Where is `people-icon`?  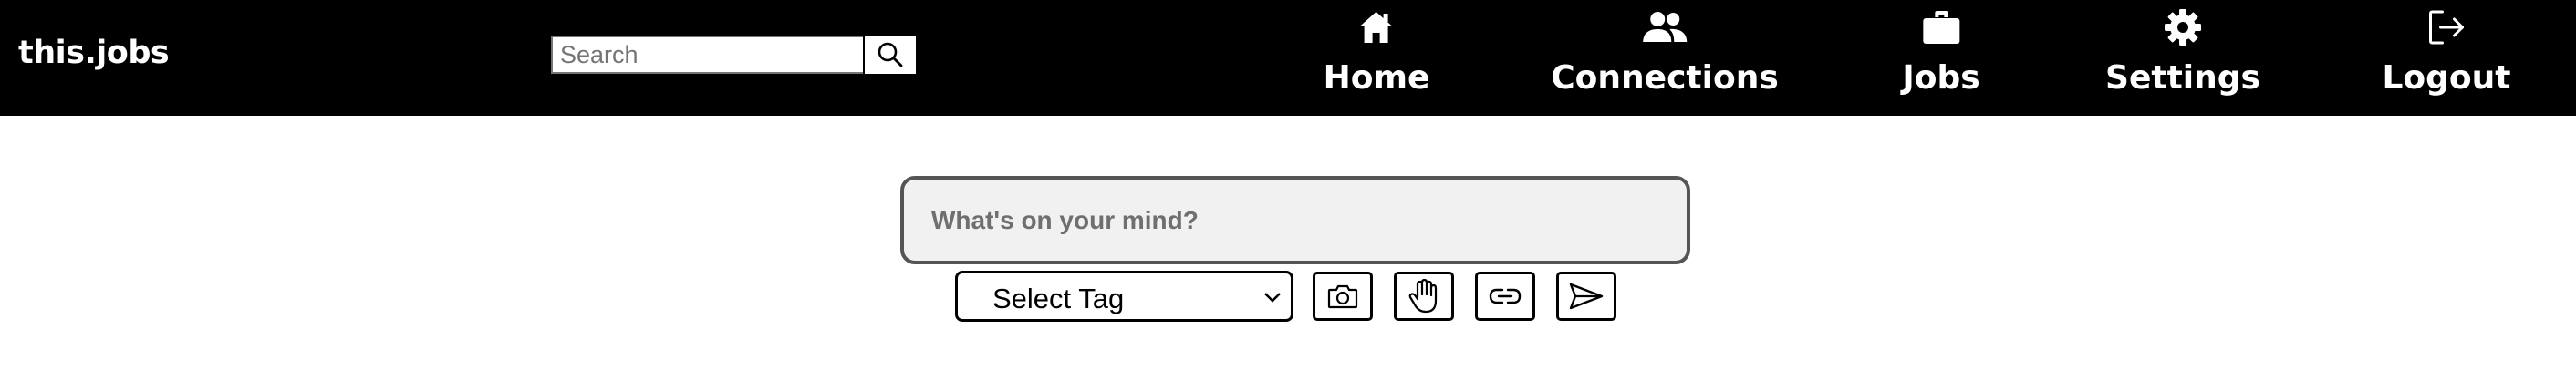
people-icon is located at coordinates (1665, 27).